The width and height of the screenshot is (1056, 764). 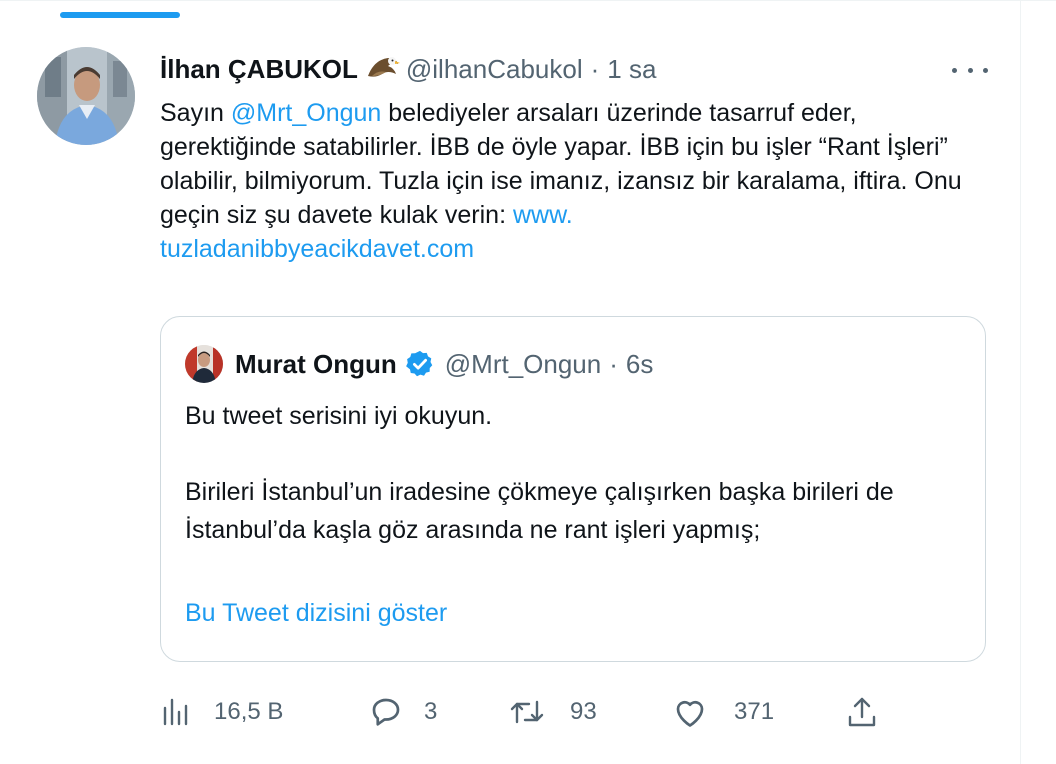 What do you see at coordinates (723, 712) in the screenshot?
I see `like-action: 371` at bounding box center [723, 712].